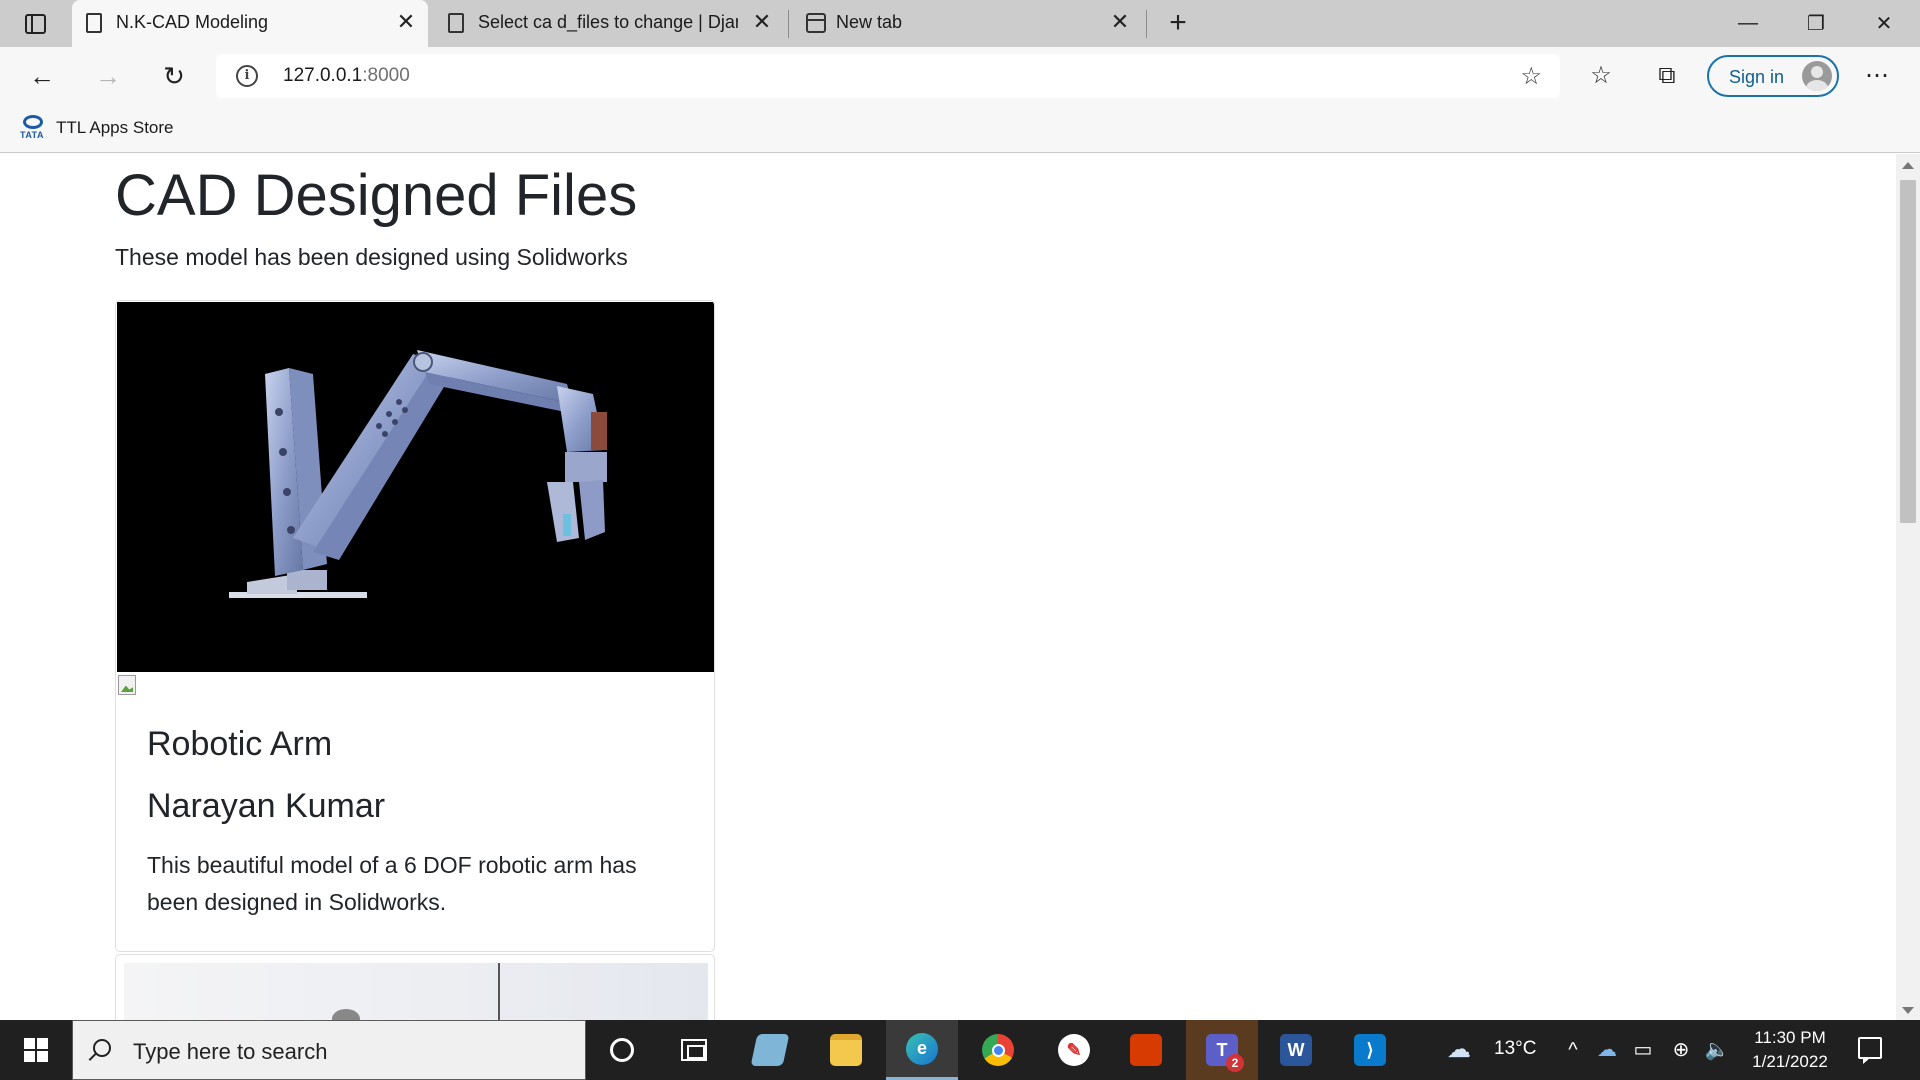 The height and width of the screenshot is (1080, 1920). Describe the element at coordinates (1757, 77) in the screenshot. I see `sign-in-label: Sign in` at that location.